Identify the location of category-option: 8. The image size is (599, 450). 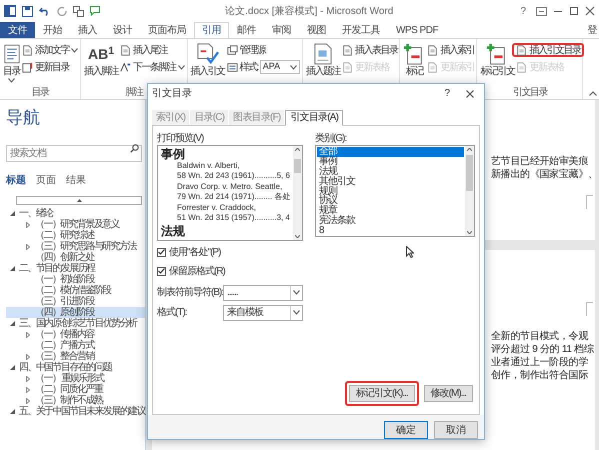
(390, 231).